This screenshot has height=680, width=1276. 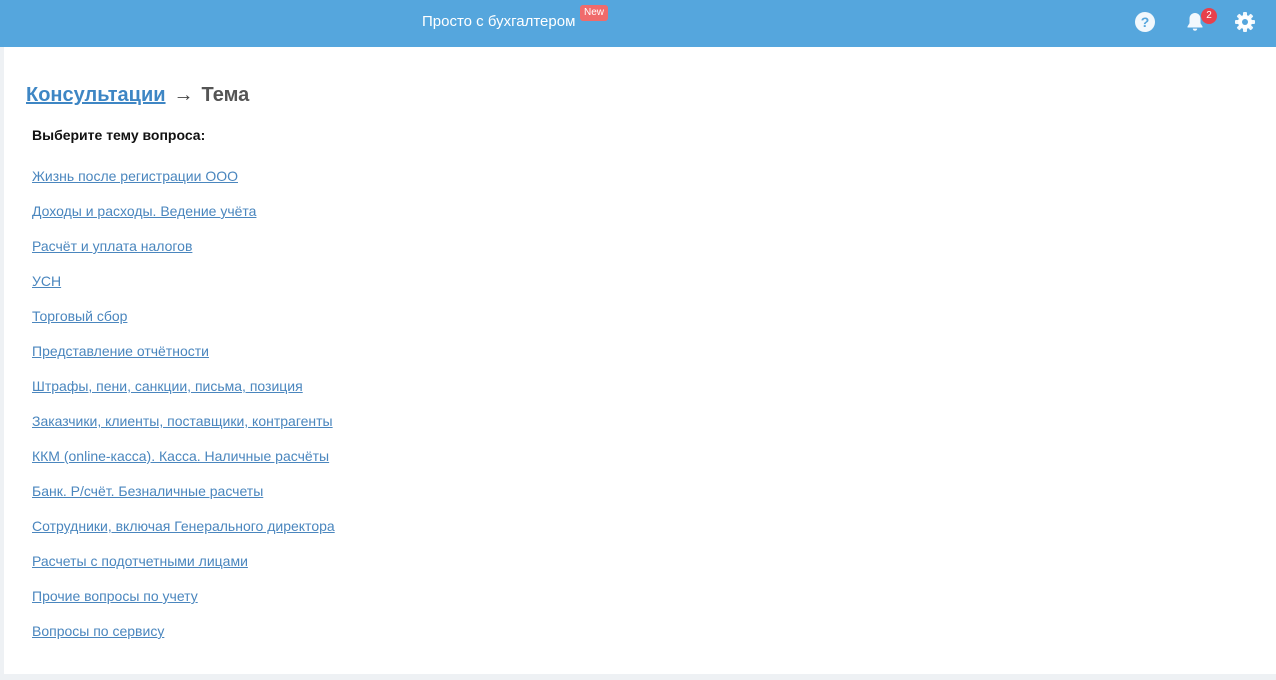 I want to click on topic-prompt: Выберите тему вопроса:, so click(x=119, y=135).